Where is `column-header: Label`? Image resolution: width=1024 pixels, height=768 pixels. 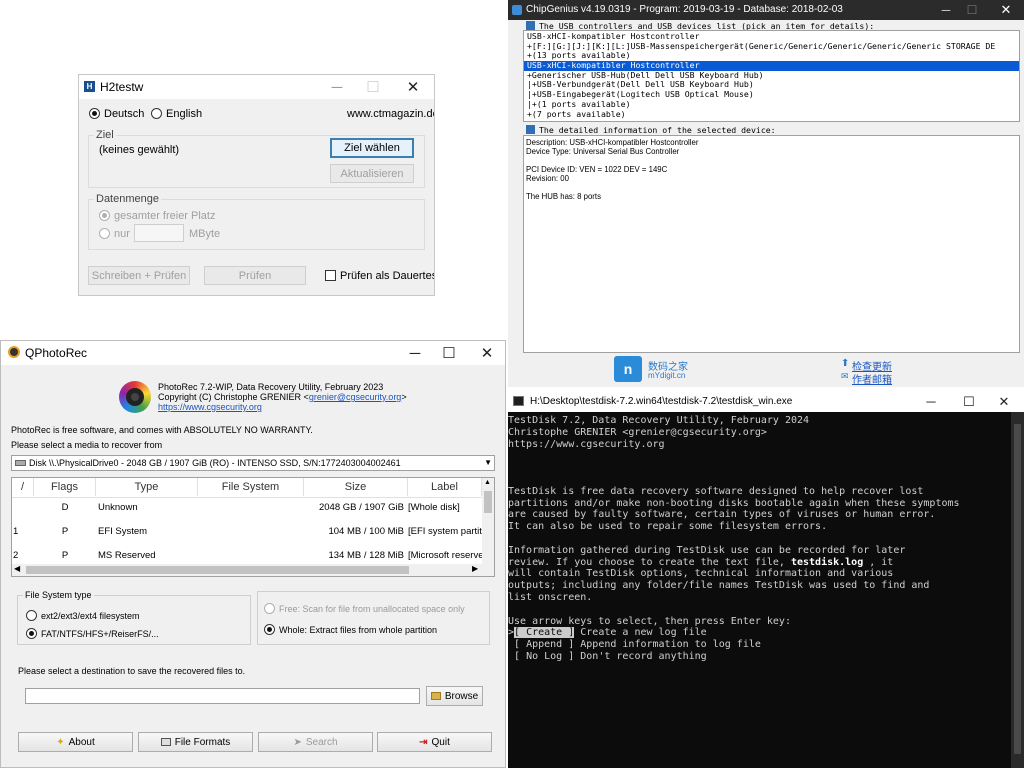 column-header: Label is located at coordinates (445, 487).